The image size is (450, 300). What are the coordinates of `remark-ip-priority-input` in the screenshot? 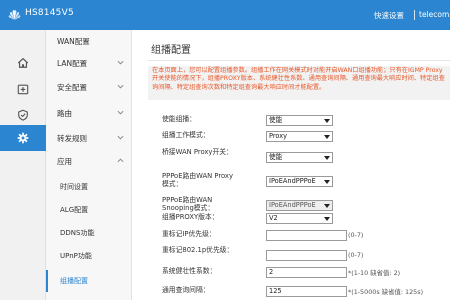 It's located at (306, 235).